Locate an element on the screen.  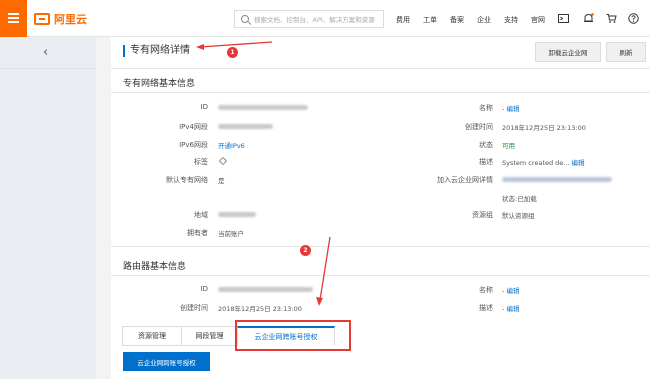
resource-group-label: 资源组 is located at coordinates (482, 215).